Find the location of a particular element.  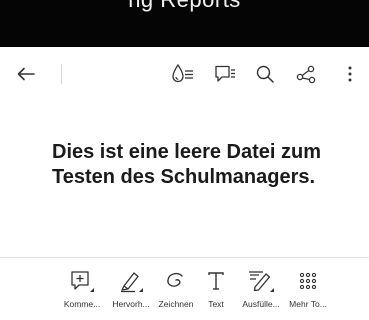

document-line-2: Testen des Schulmanagers. is located at coordinates (184, 177).